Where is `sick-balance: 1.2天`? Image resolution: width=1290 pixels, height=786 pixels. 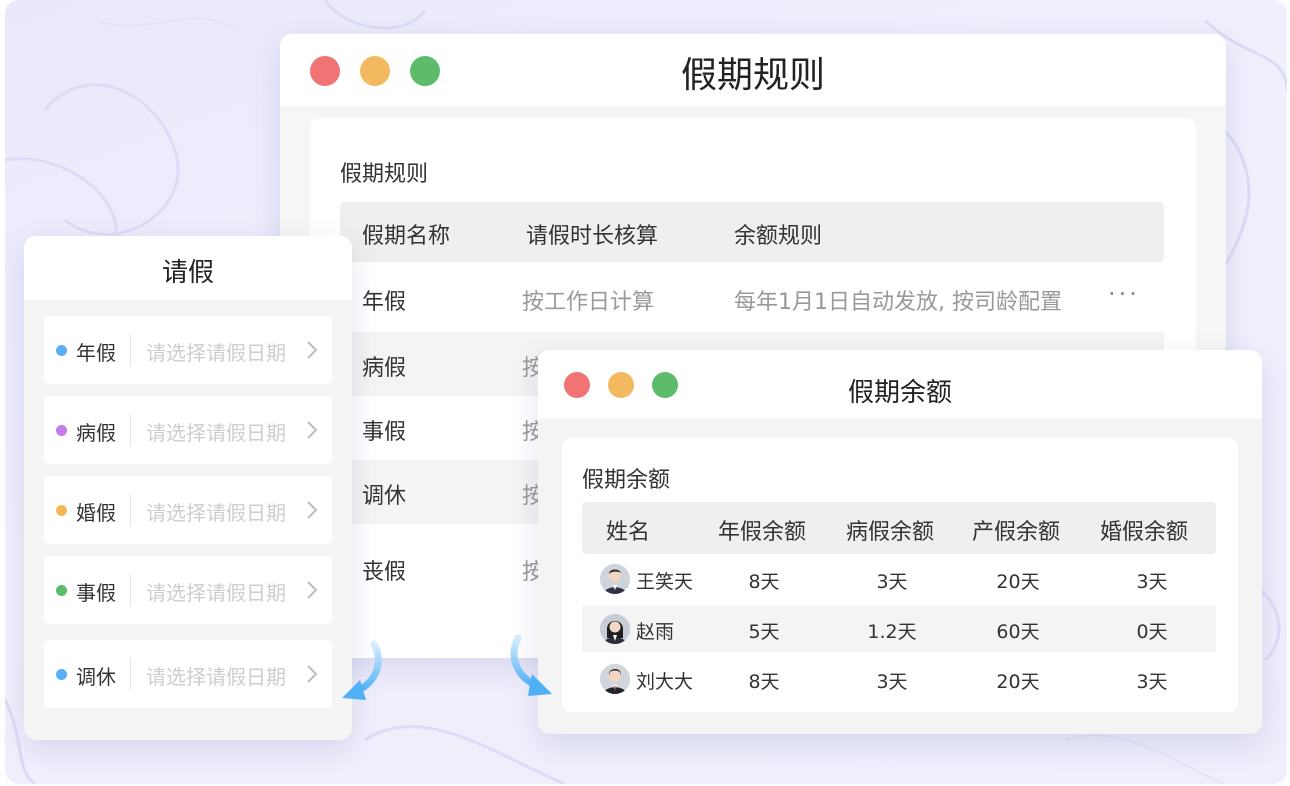
sick-balance: 1.2天 is located at coordinates (892, 632).